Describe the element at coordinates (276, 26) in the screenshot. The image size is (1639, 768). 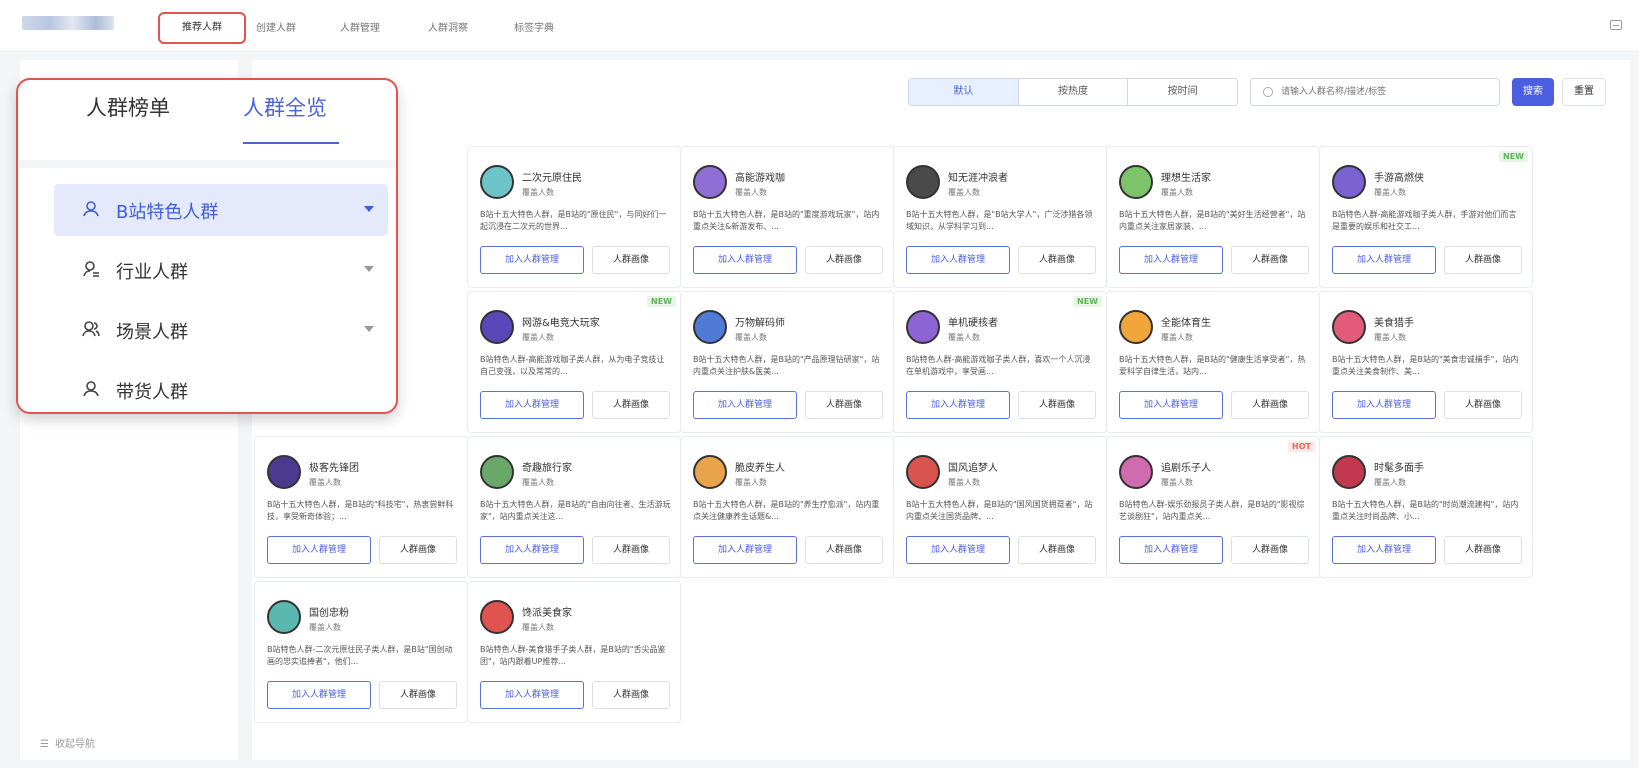
I see `nav-tab-create: 创建人群` at that location.